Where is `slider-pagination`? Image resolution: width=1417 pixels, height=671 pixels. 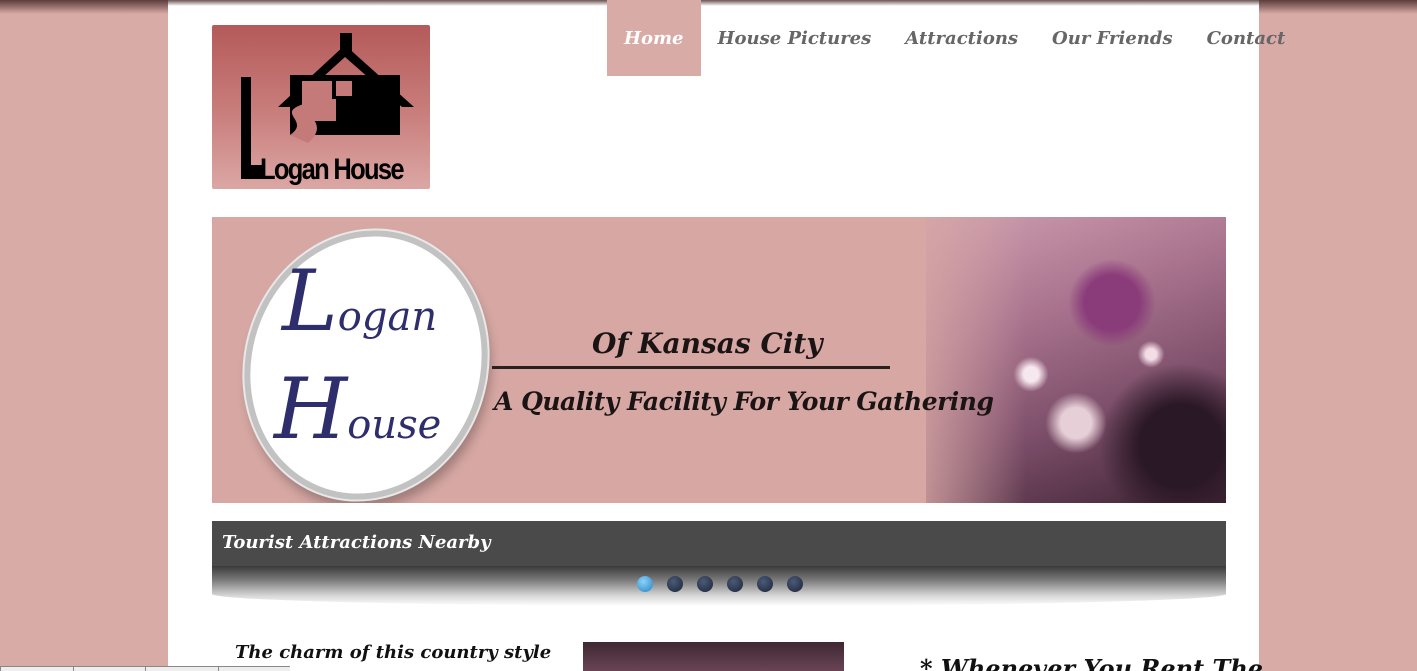
slider-pagination is located at coordinates (720, 584).